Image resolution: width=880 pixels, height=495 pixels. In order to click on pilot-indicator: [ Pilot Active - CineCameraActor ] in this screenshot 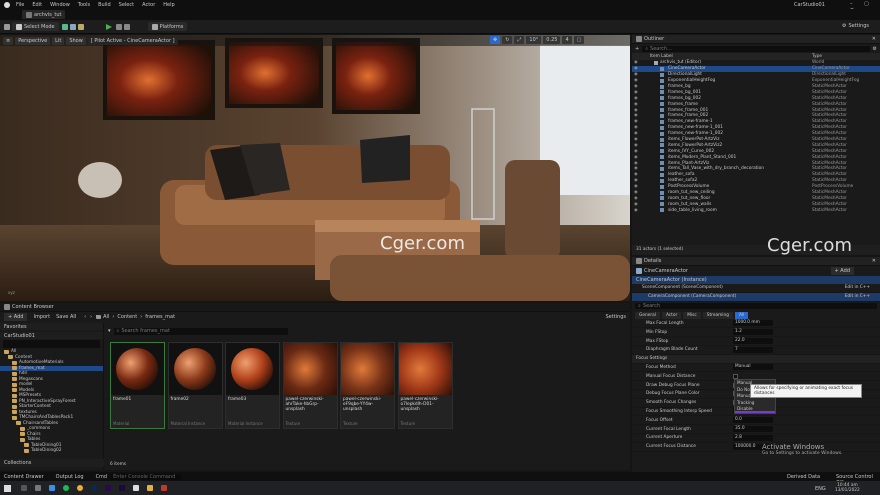, I will do `click(132, 40)`.